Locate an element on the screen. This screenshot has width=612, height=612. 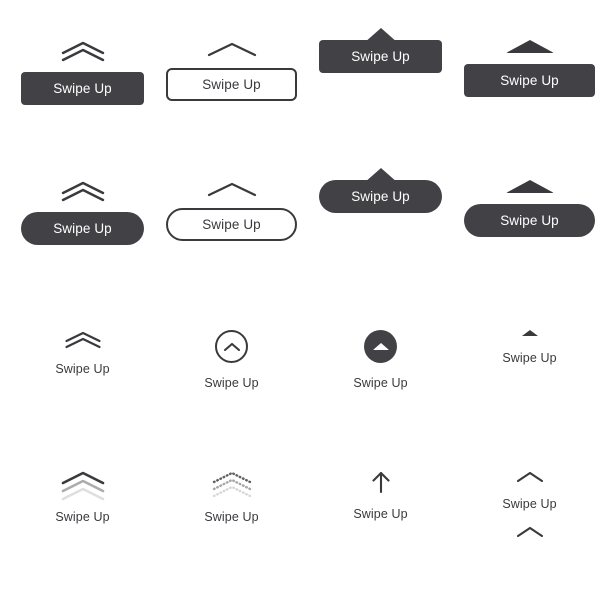
small-triangle-up-icon is located at coordinates (529, 333).